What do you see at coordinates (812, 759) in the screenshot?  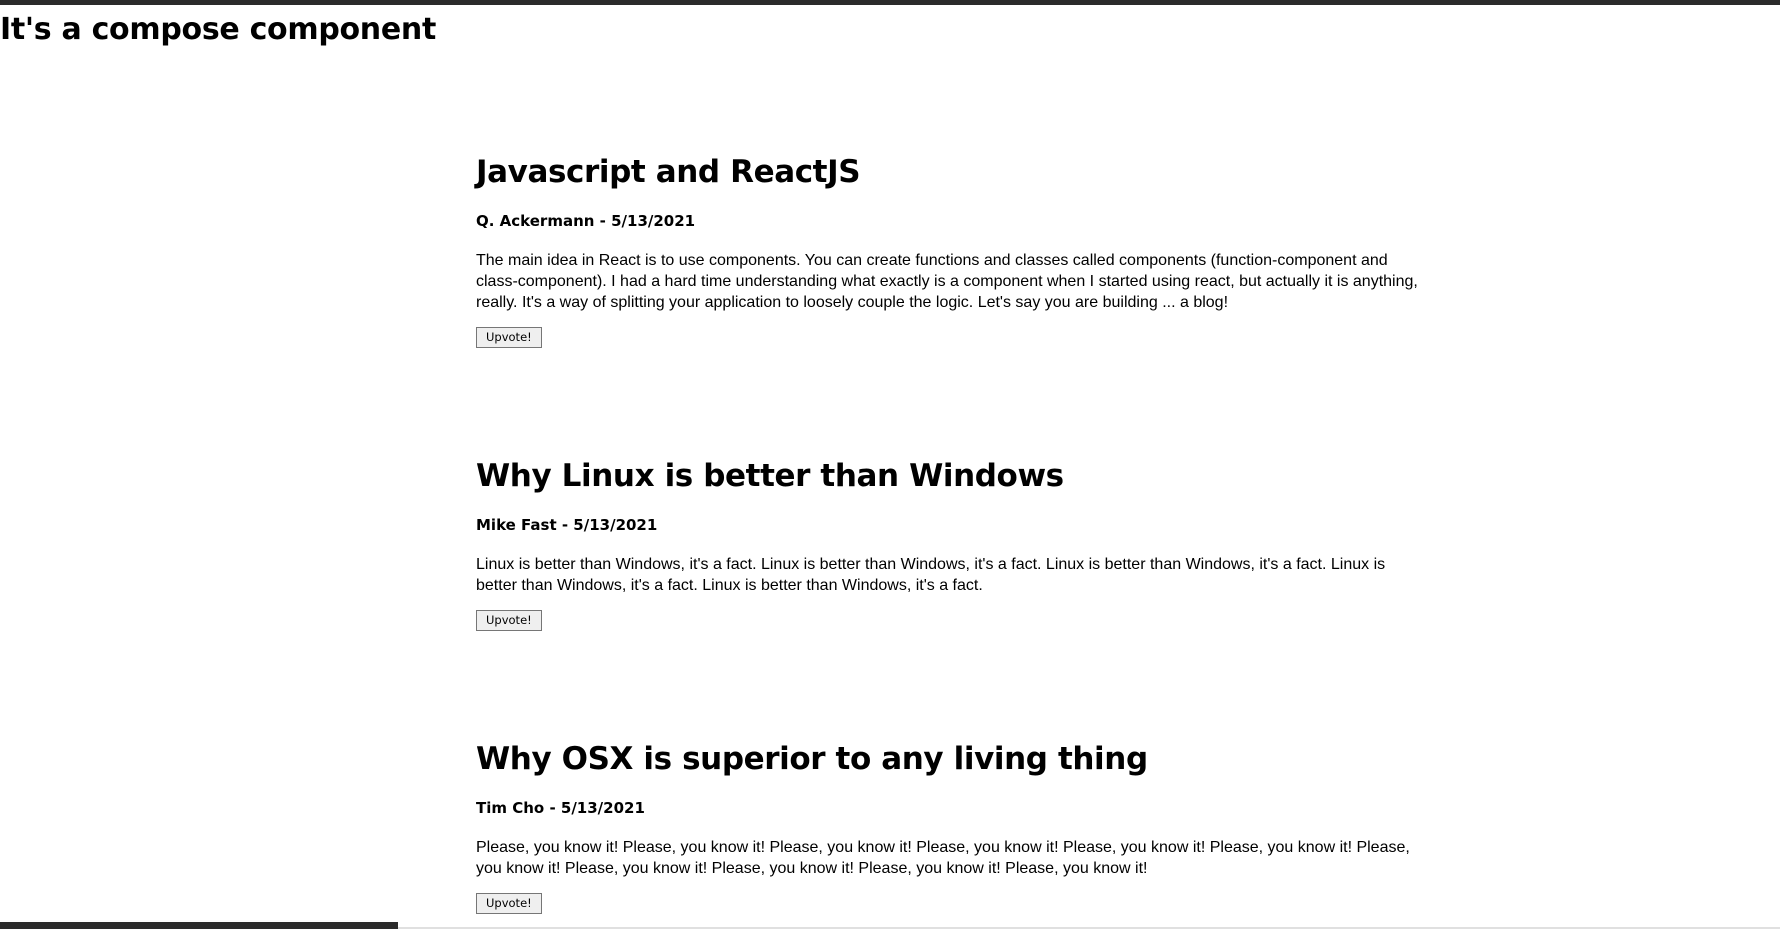 I see `post-title: Why OSX is superior to any living thing` at bounding box center [812, 759].